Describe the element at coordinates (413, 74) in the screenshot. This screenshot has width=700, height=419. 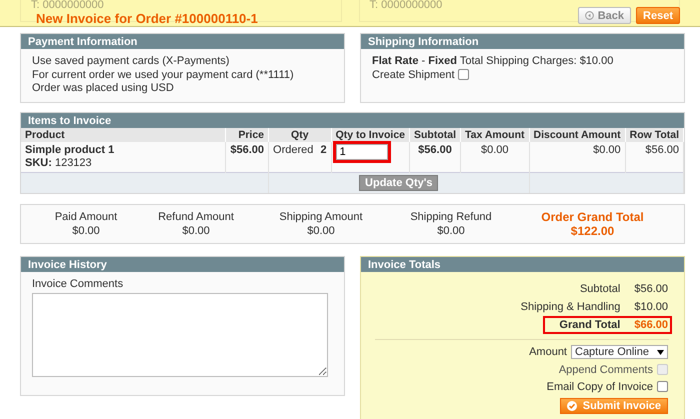
I see `create-shipment-label: Create Shipment` at that location.